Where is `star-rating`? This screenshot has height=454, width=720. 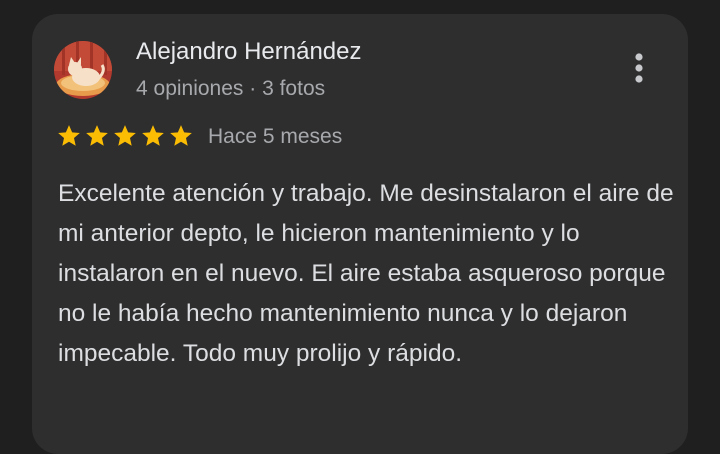 star-rating is located at coordinates (125, 136).